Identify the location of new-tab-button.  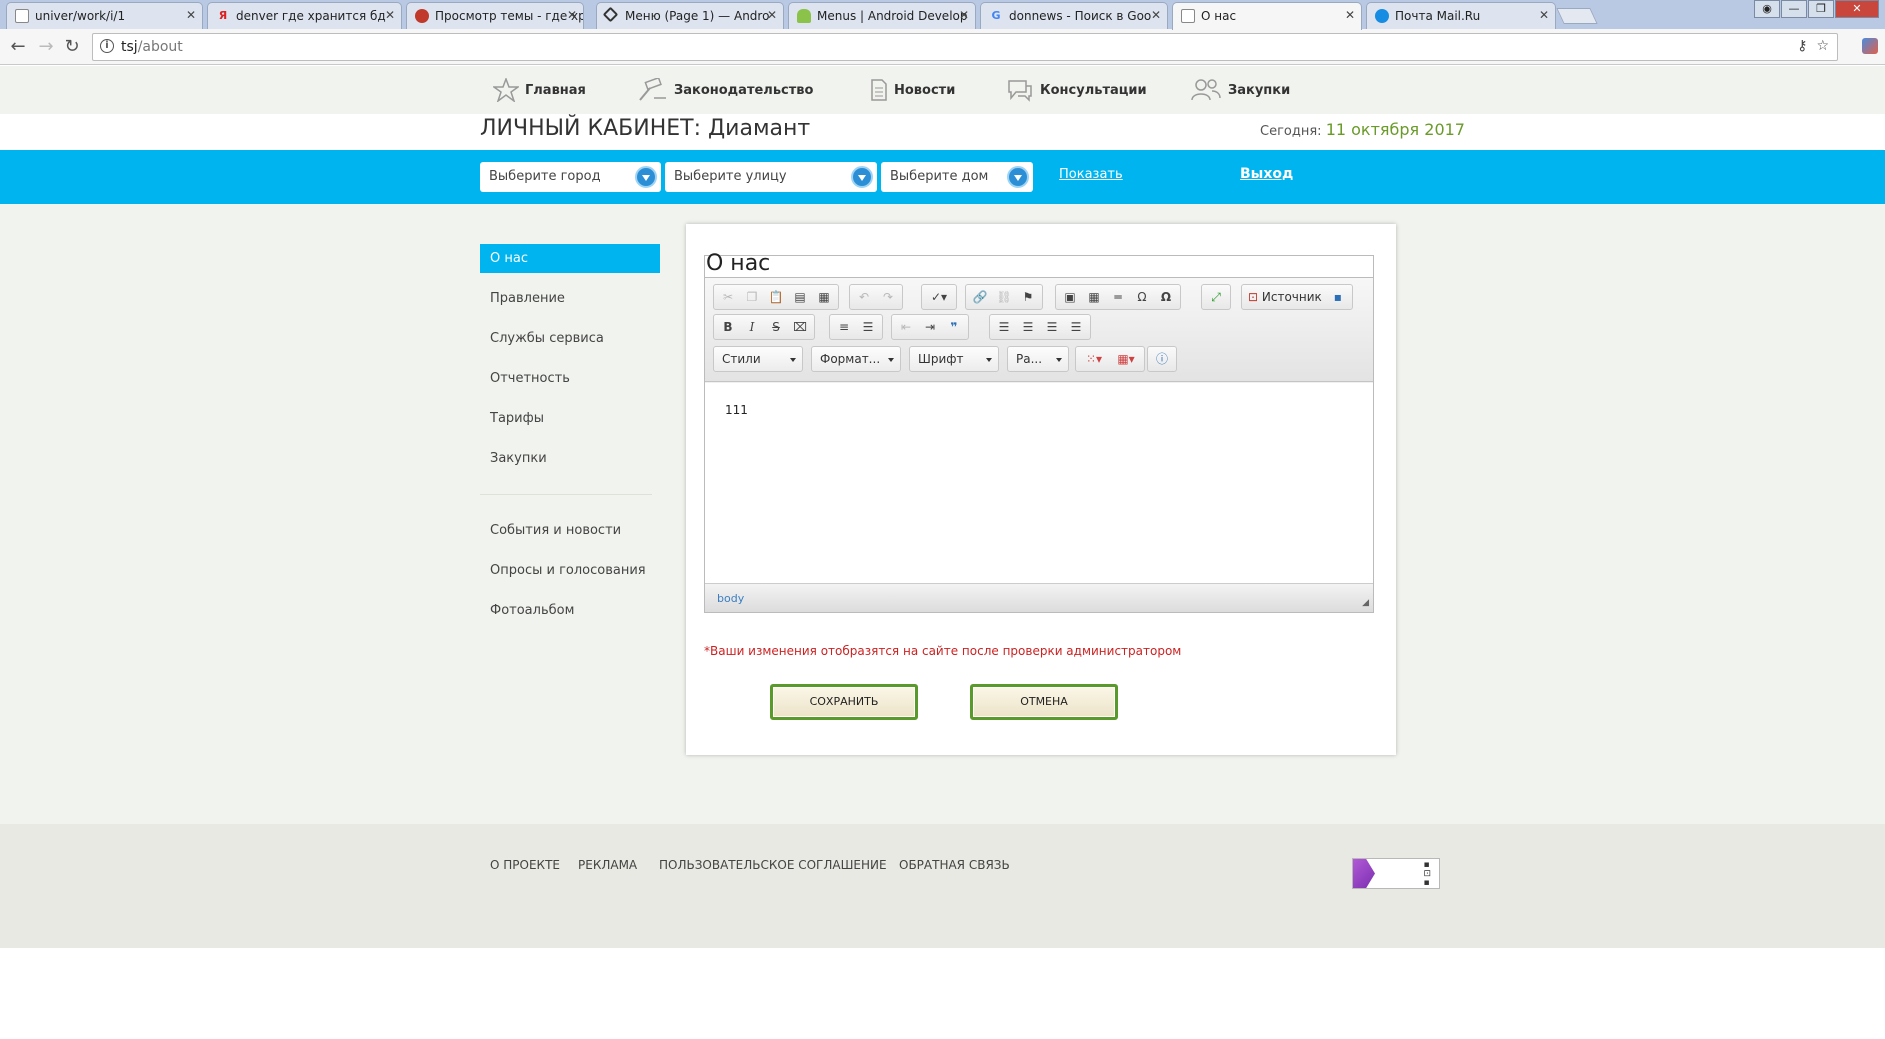
(1577, 16).